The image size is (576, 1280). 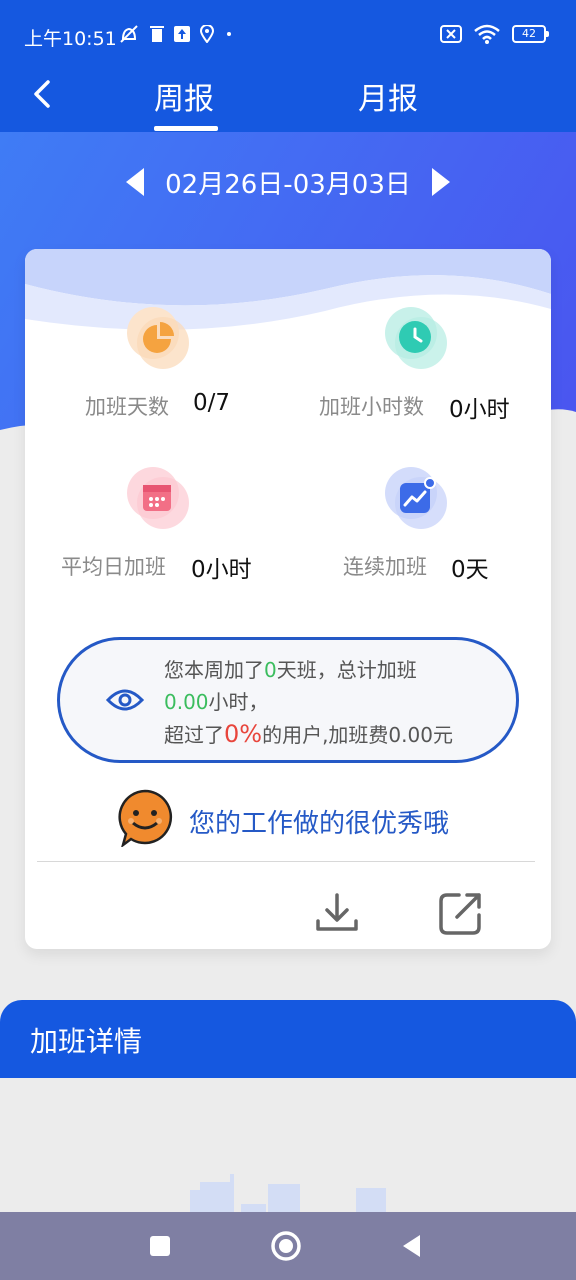 I want to click on wifi-icon, so click(x=487, y=34).